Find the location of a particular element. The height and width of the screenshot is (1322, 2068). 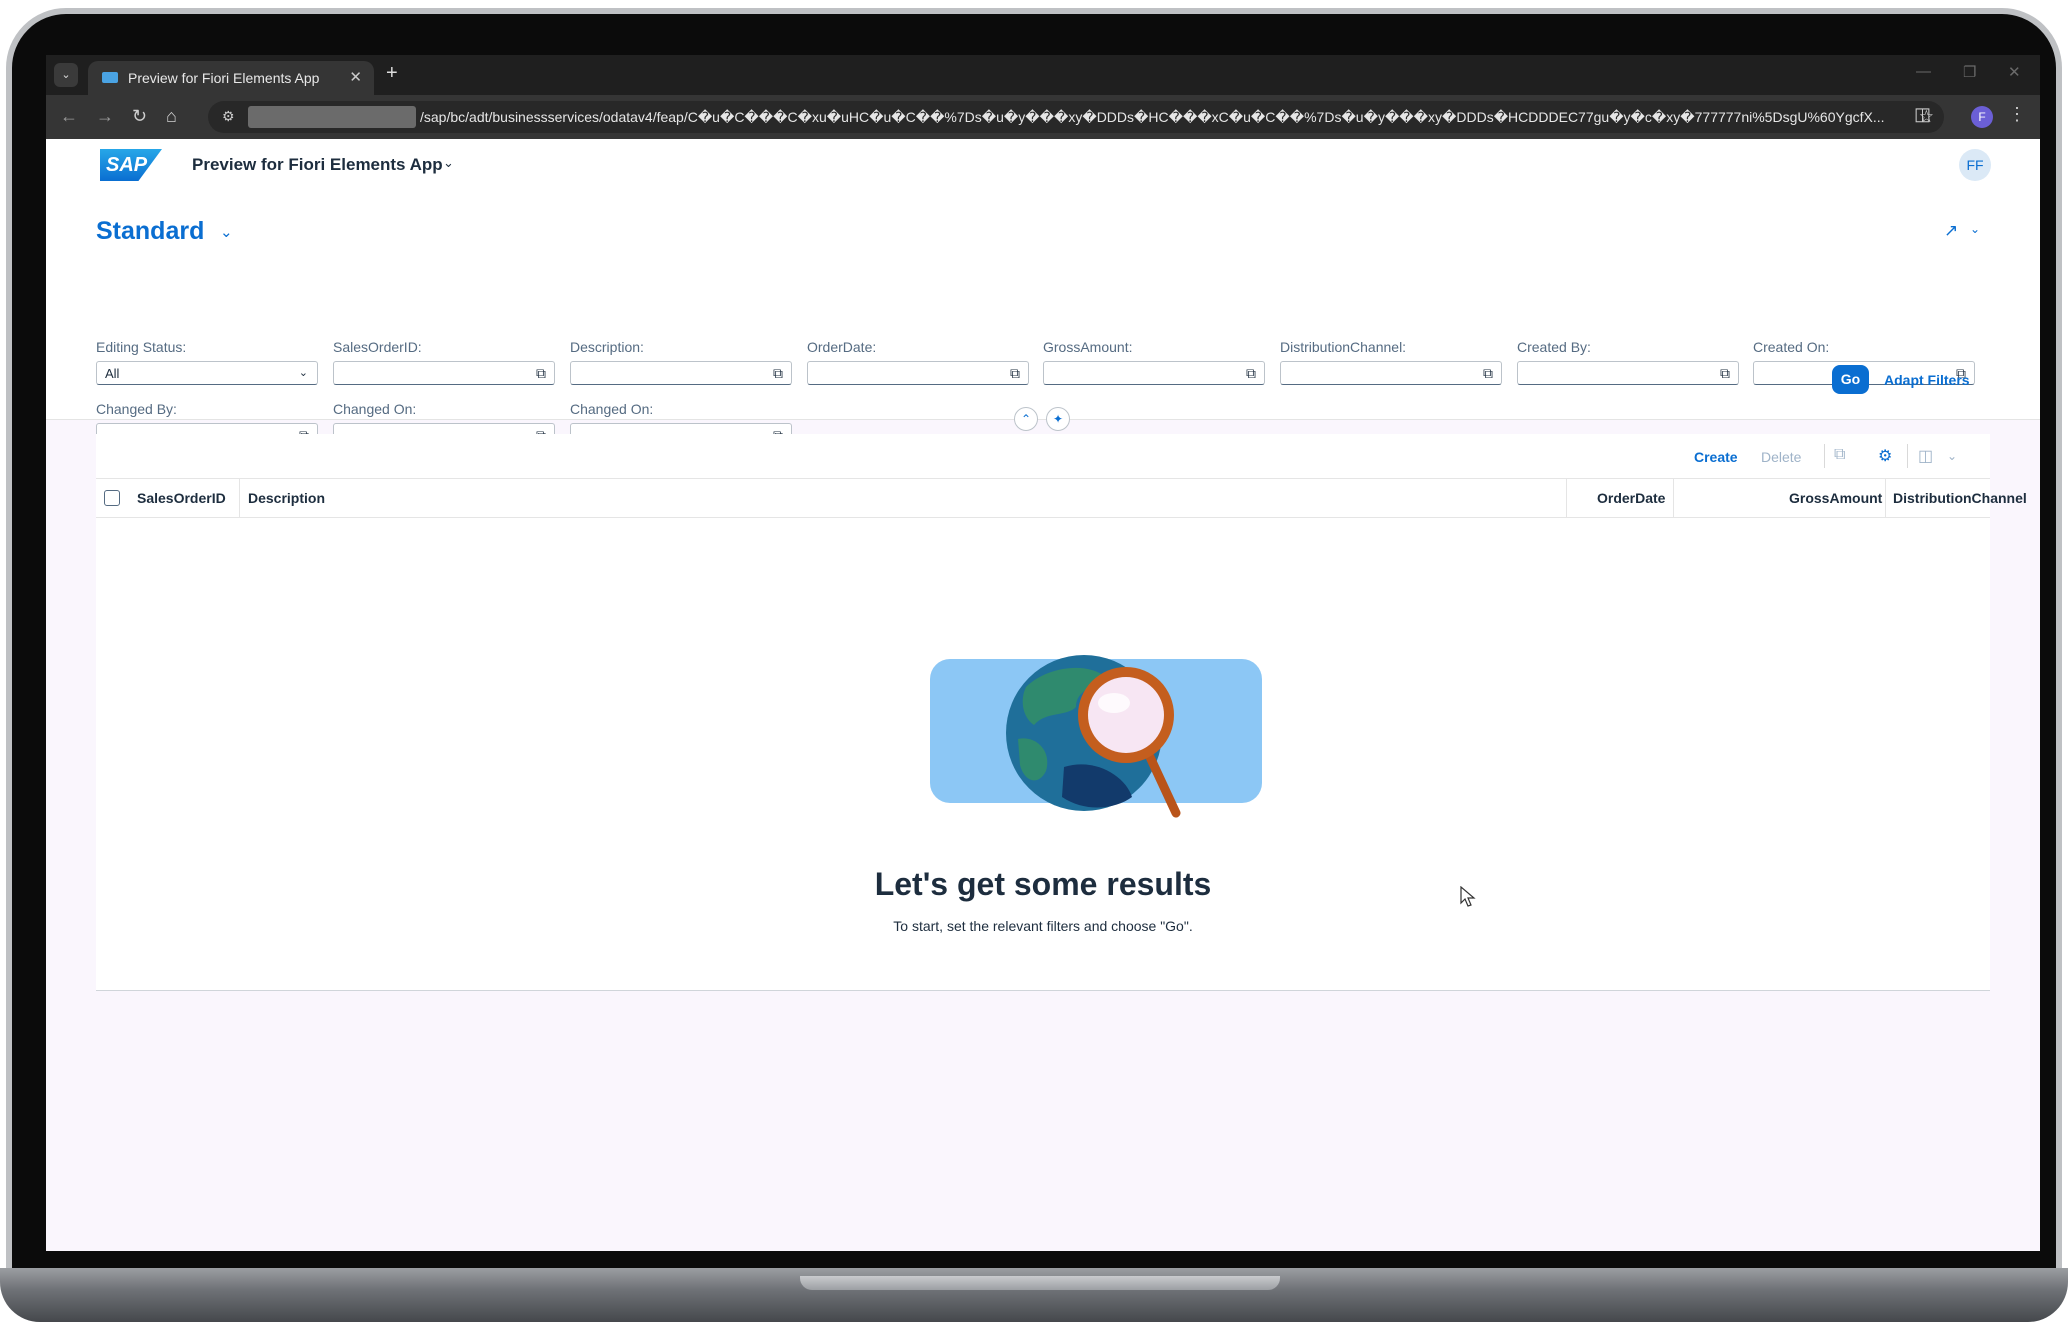

collapse-header-icon: ⌃ is located at coordinates (1026, 419).